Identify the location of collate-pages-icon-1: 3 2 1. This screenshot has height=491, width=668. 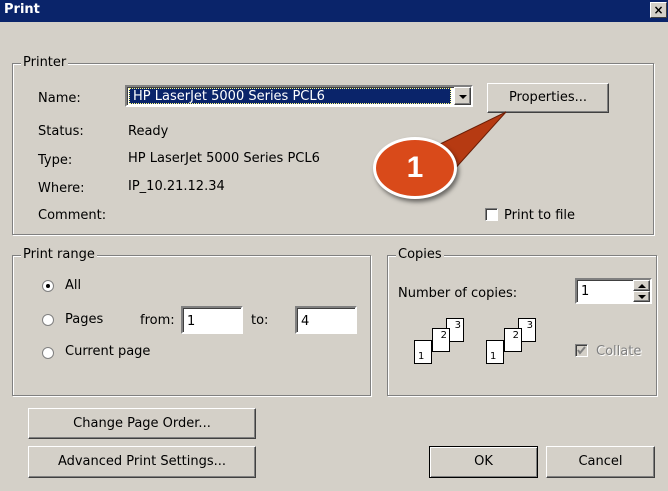
(440, 345).